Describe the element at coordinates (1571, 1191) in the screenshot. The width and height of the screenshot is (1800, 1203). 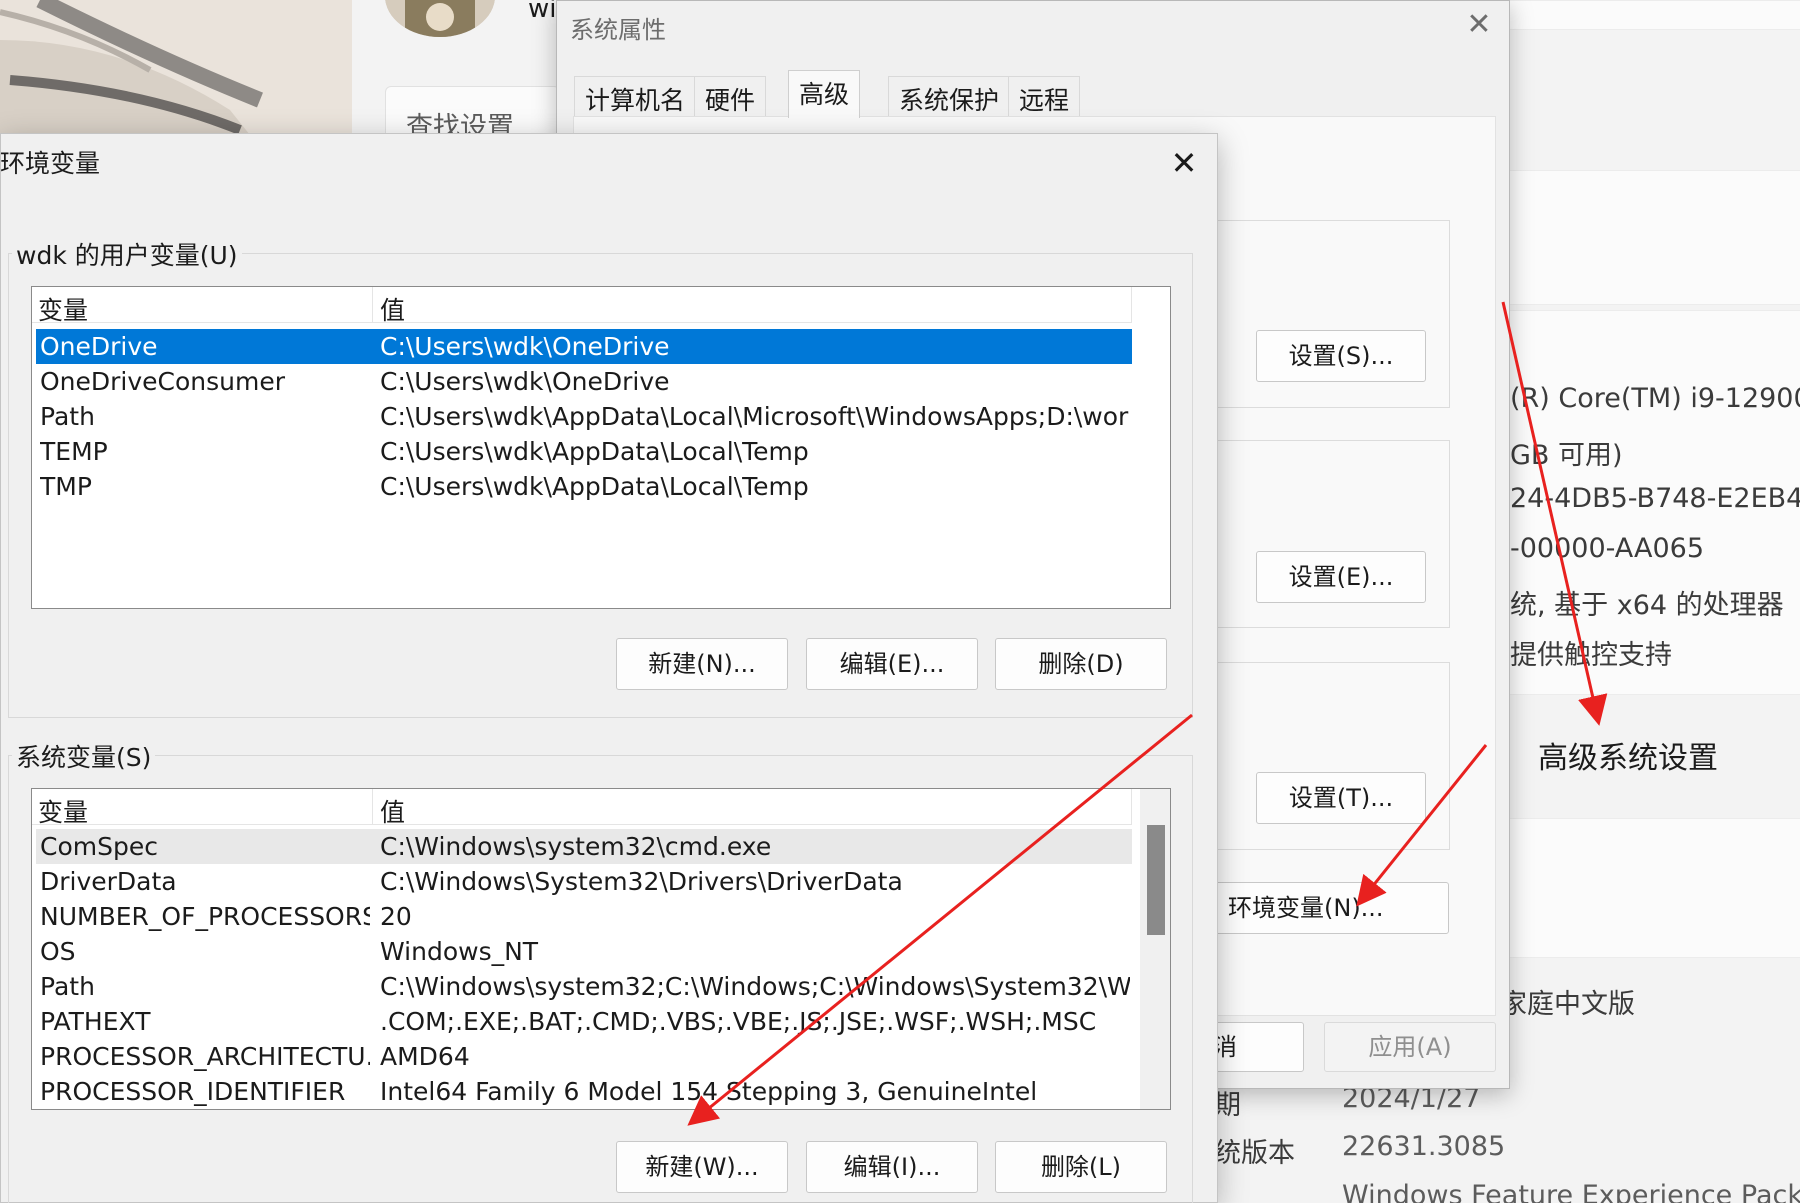
I see `experience-pack-value: Windows Feature Experience Pack 100` at that location.